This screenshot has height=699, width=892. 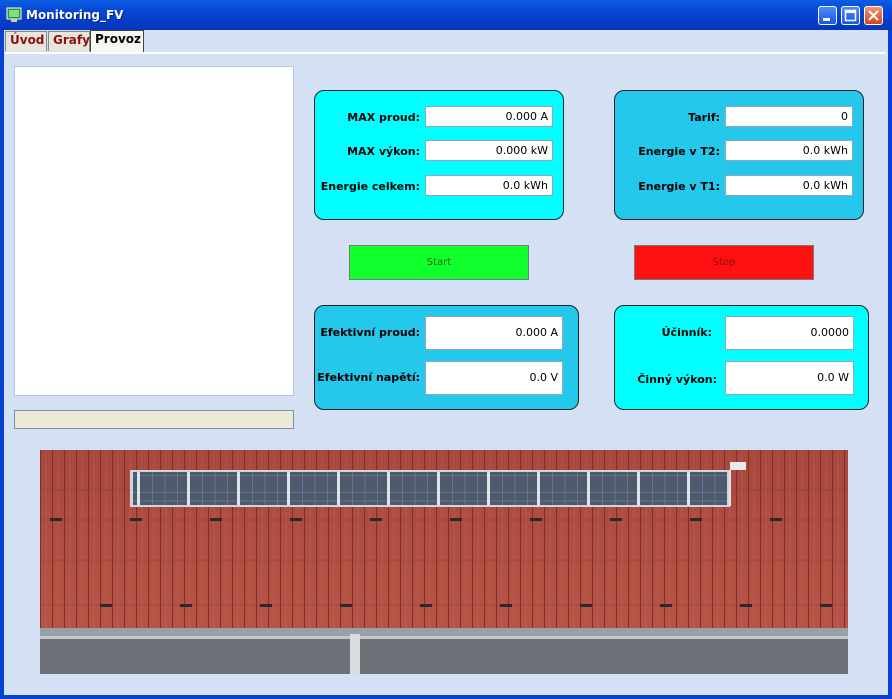 What do you see at coordinates (446, 15) in the screenshot?
I see `title-bar: Monitoring_FV` at bounding box center [446, 15].